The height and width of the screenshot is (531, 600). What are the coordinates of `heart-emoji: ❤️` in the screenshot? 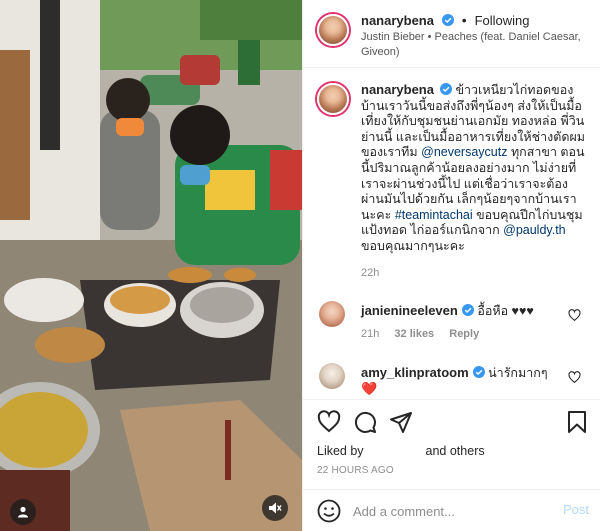 It's located at (369, 388).